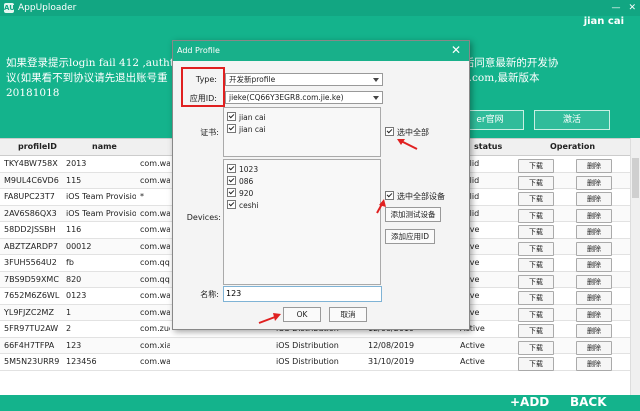  What do you see at coordinates (70, 262) in the screenshot?
I see `cell-name: fb` at bounding box center [70, 262].